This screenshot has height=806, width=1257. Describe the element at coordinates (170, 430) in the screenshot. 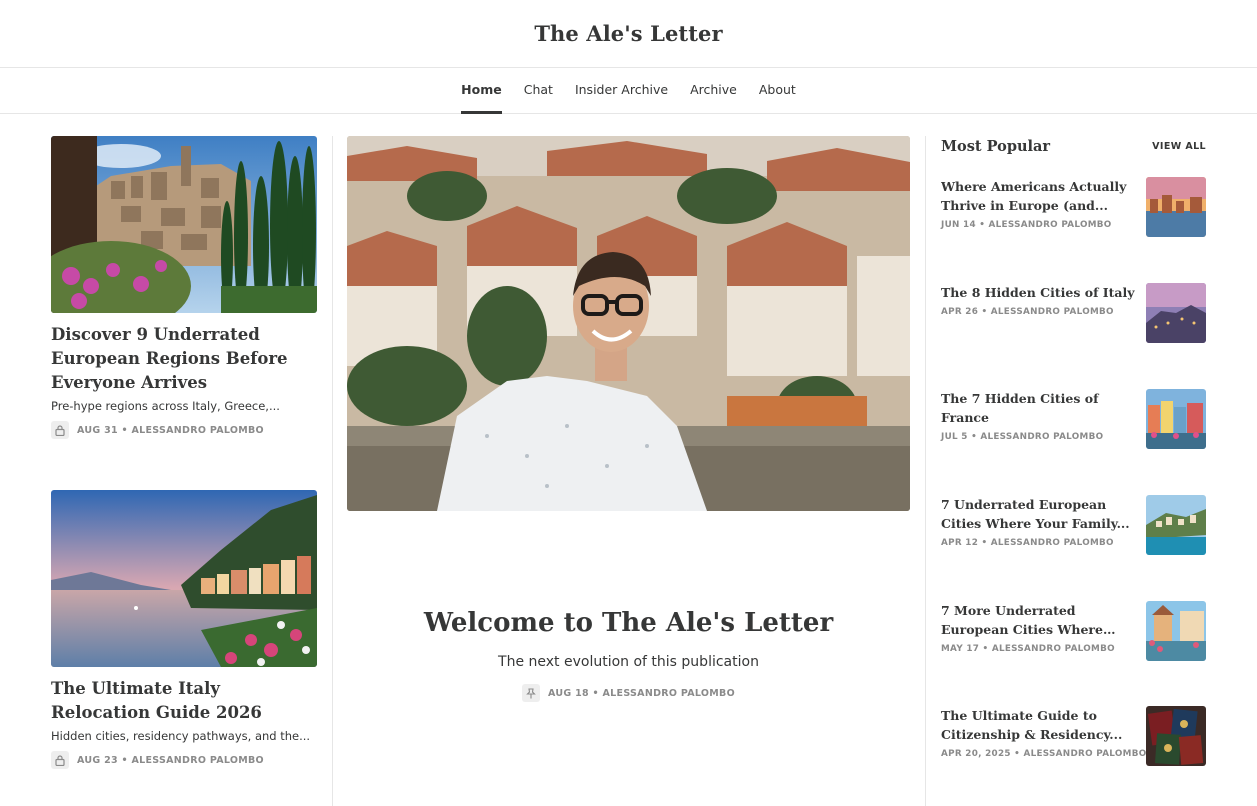

I see `post-meta: AUG 31 • ALESSANDRO PALOMBO` at that location.